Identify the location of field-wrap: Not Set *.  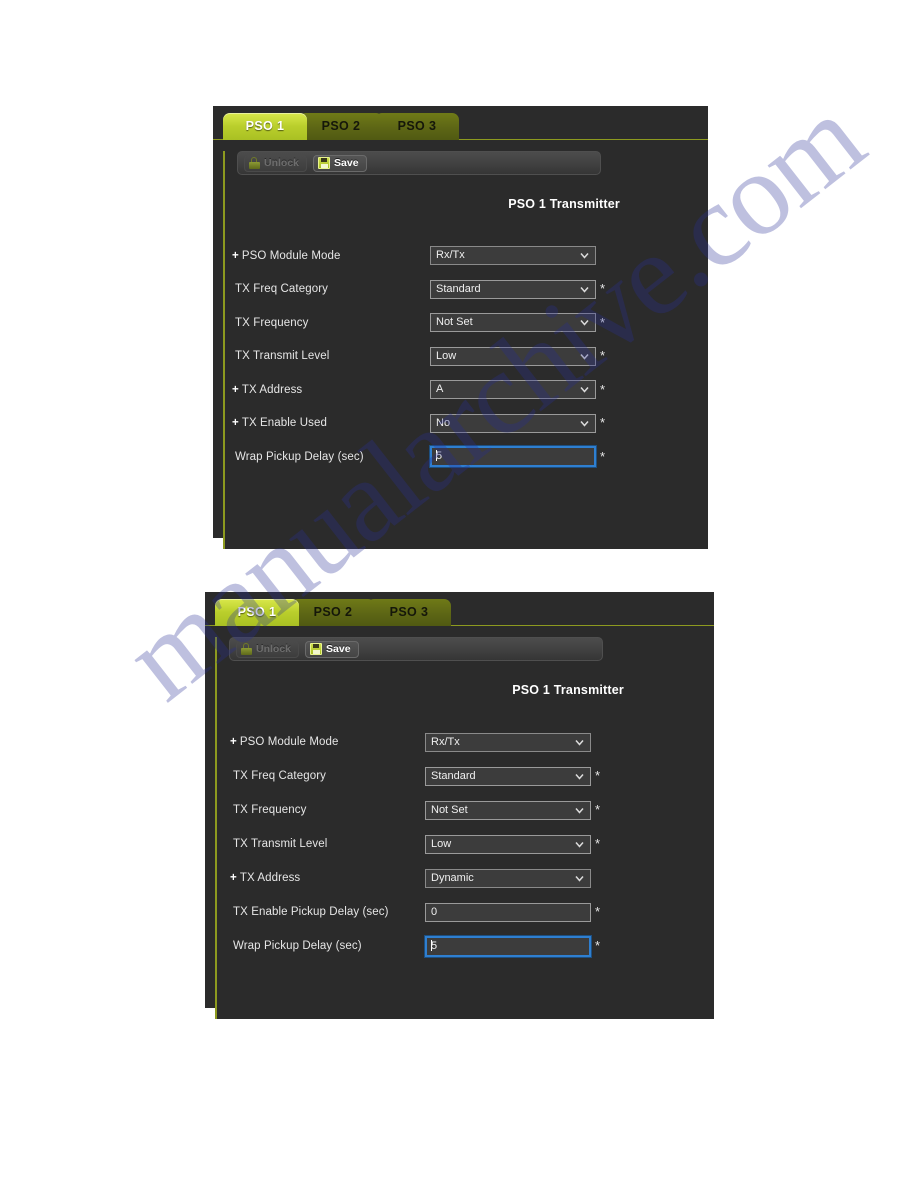
(519, 323).